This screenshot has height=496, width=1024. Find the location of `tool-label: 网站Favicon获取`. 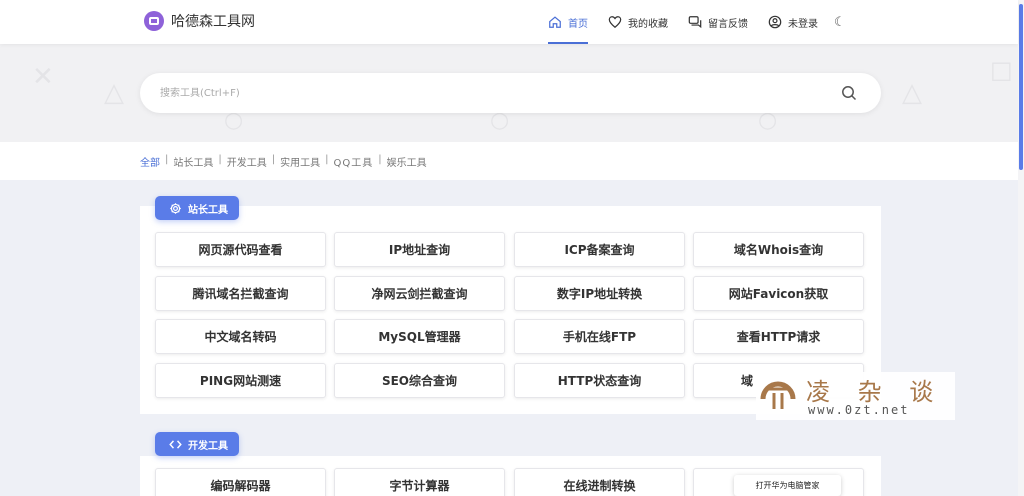

tool-label: 网站Favicon获取 is located at coordinates (778, 294).